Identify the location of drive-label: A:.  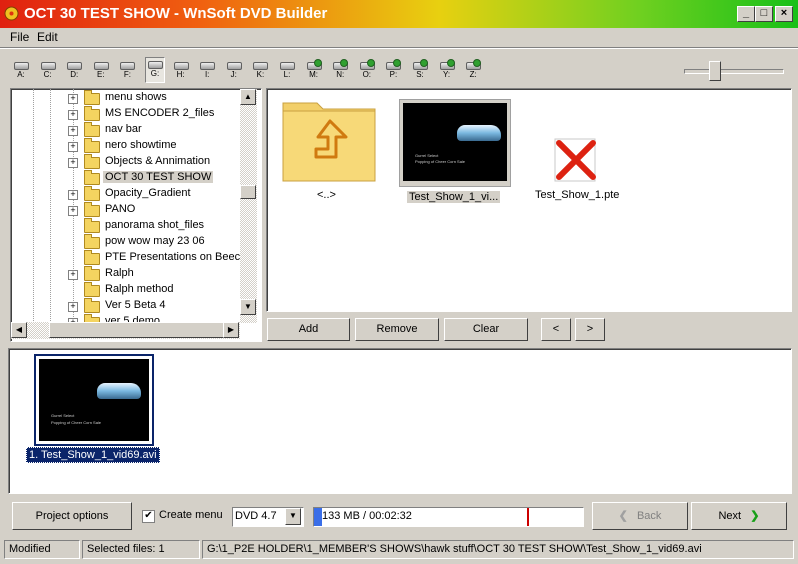
(21, 74).